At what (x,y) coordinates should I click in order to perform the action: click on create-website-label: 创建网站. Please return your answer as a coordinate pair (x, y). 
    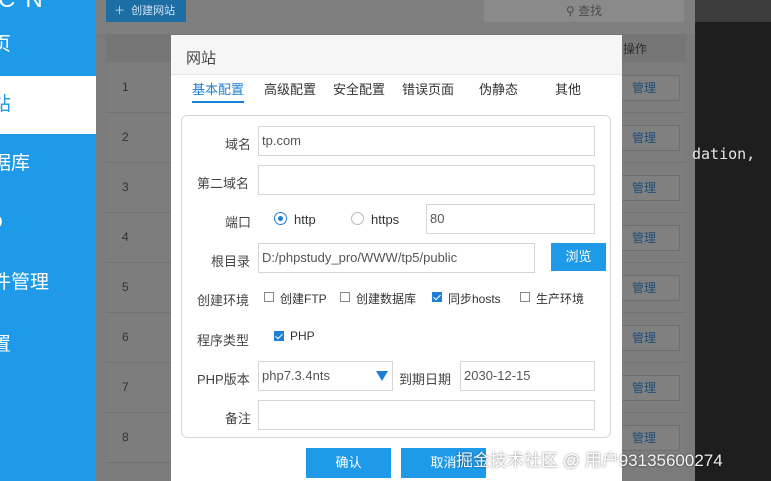
    Looking at the image, I should click on (153, 11).